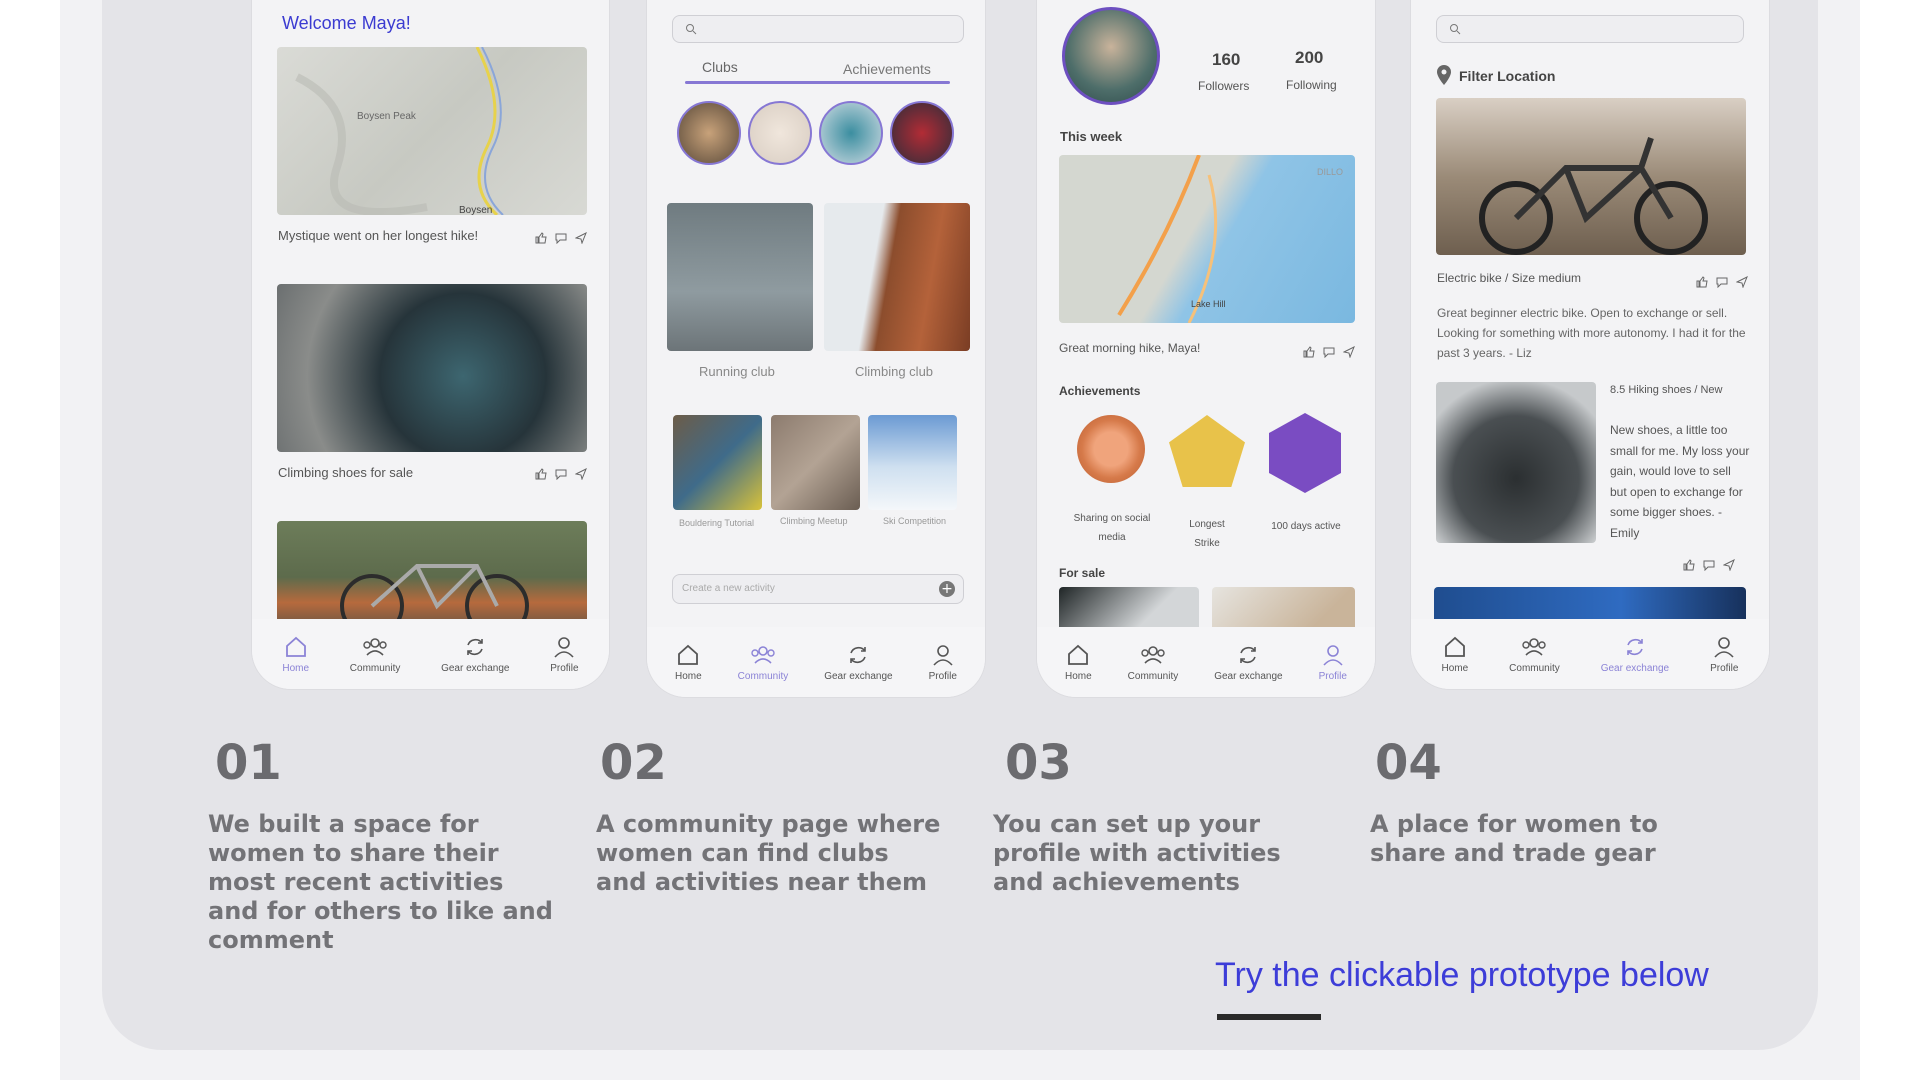  What do you see at coordinates (1207, 534) in the screenshot?
I see `badge-label: Longest Strike` at bounding box center [1207, 534].